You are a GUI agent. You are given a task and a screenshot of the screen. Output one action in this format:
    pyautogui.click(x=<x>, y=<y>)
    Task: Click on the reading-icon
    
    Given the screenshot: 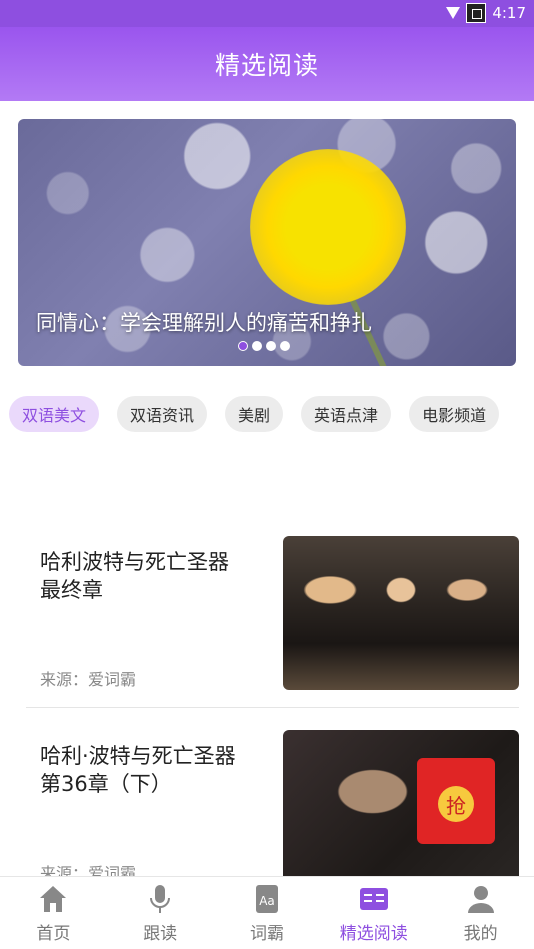 What is the action you would take?
    pyautogui.click(x=373, y=899)
    